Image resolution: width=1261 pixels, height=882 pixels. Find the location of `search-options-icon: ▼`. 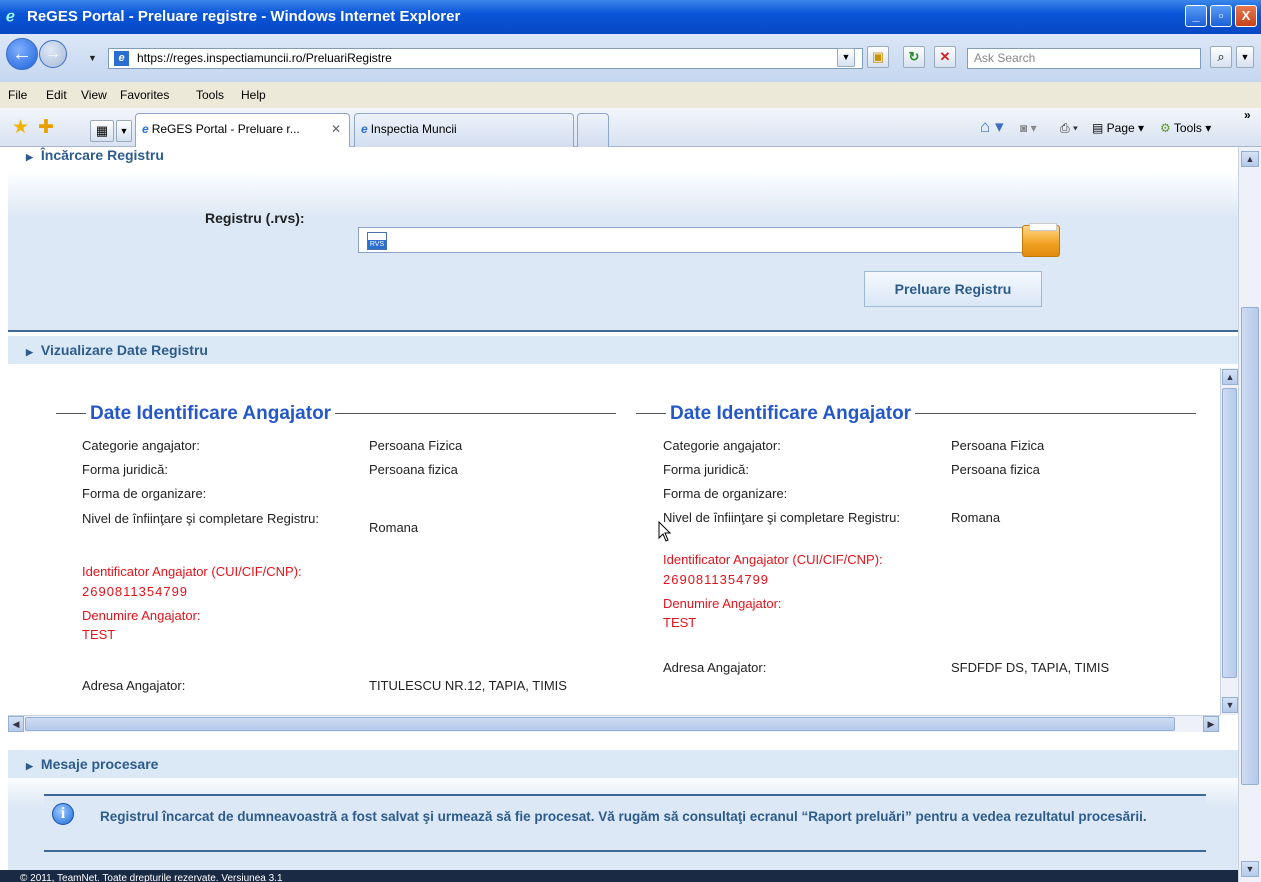

search-options-icon: ▼ is located at coordinates (1245, 57).